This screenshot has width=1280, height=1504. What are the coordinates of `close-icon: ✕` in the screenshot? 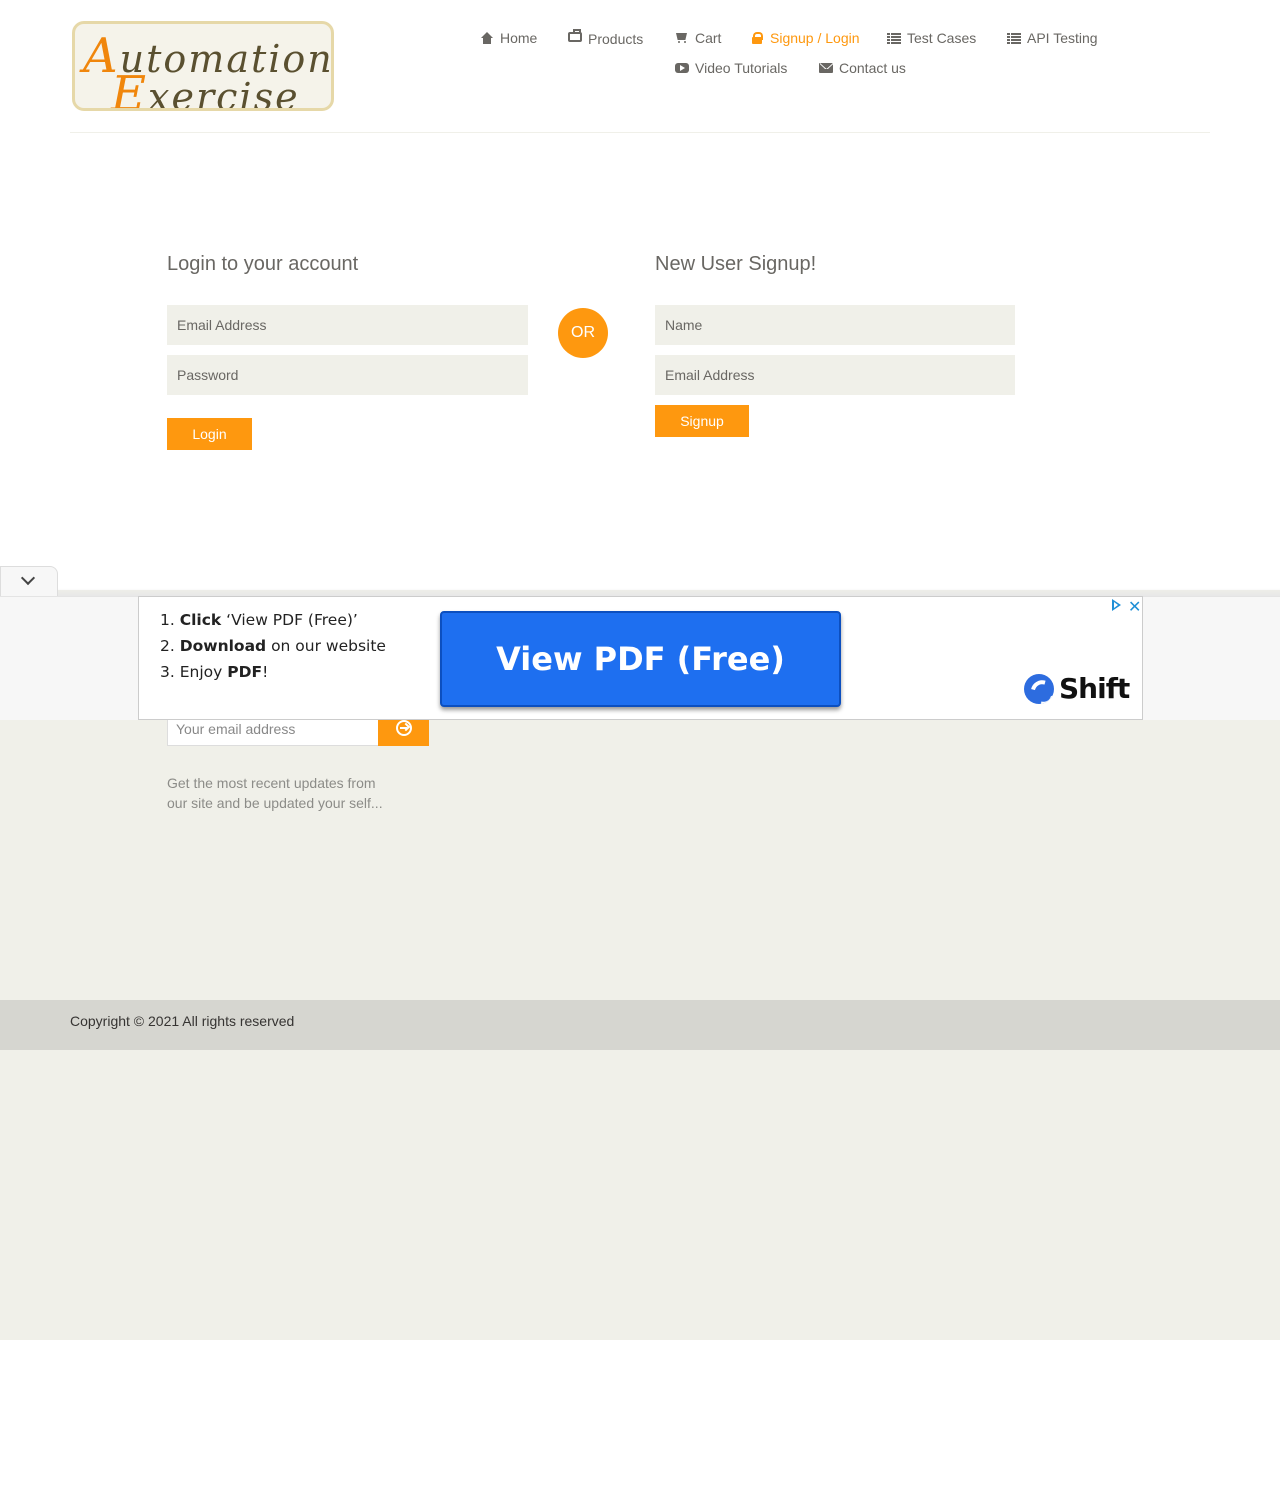 It's located at (1134, 606).